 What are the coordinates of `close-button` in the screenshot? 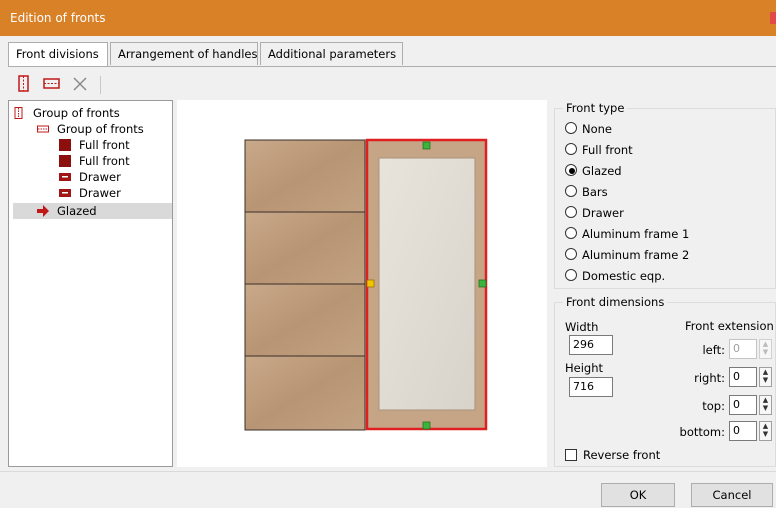 It's located at (773, 18).